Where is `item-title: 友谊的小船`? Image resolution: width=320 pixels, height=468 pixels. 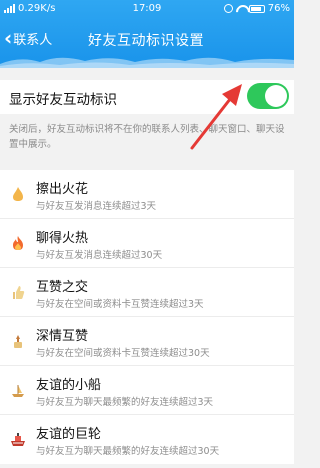 item-title: 友谊的小船 is located at coordinates (69, 385).